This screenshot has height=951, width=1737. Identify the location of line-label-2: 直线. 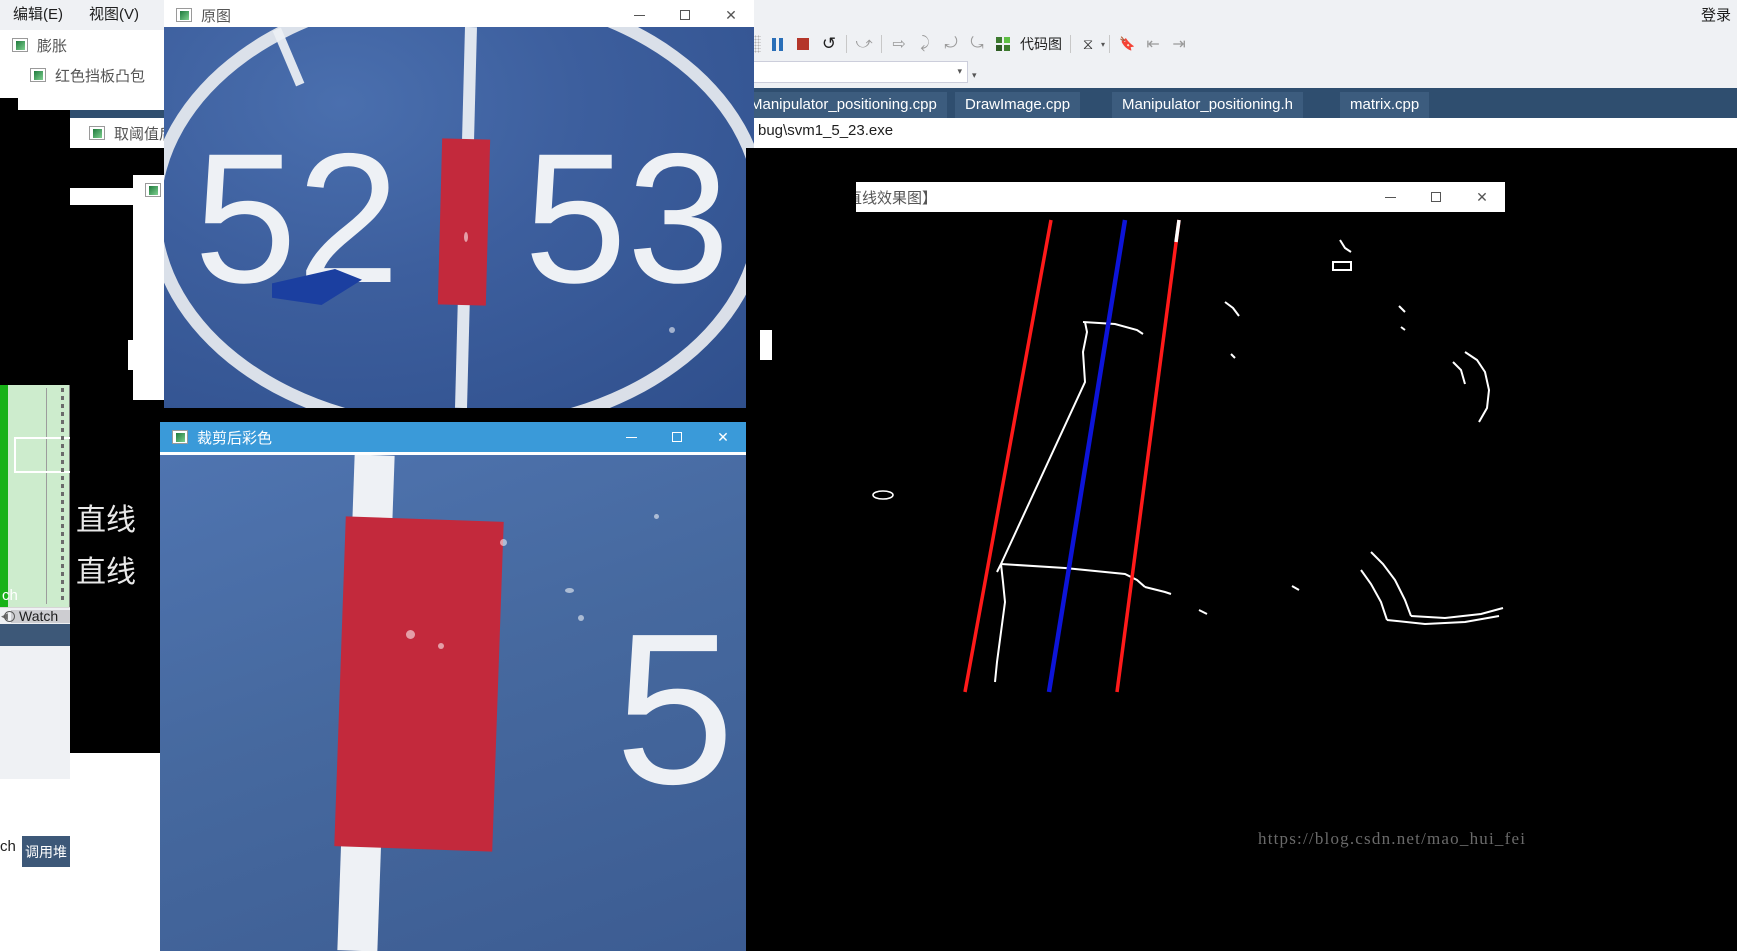
(106, 572).